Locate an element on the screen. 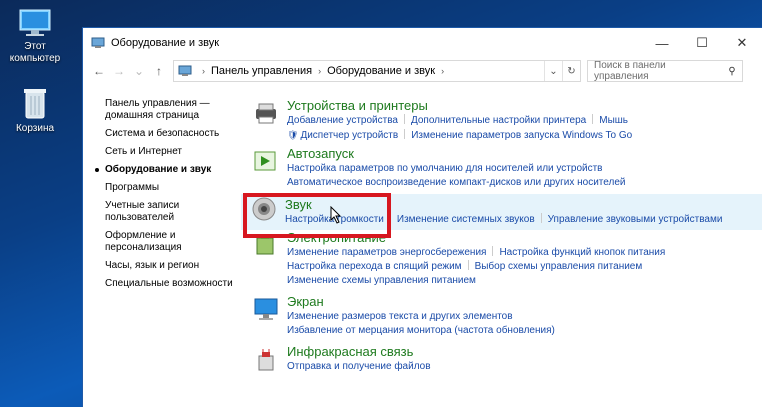 The image size is (762, 407). forward-button: → is located at coordinates (119, 71).